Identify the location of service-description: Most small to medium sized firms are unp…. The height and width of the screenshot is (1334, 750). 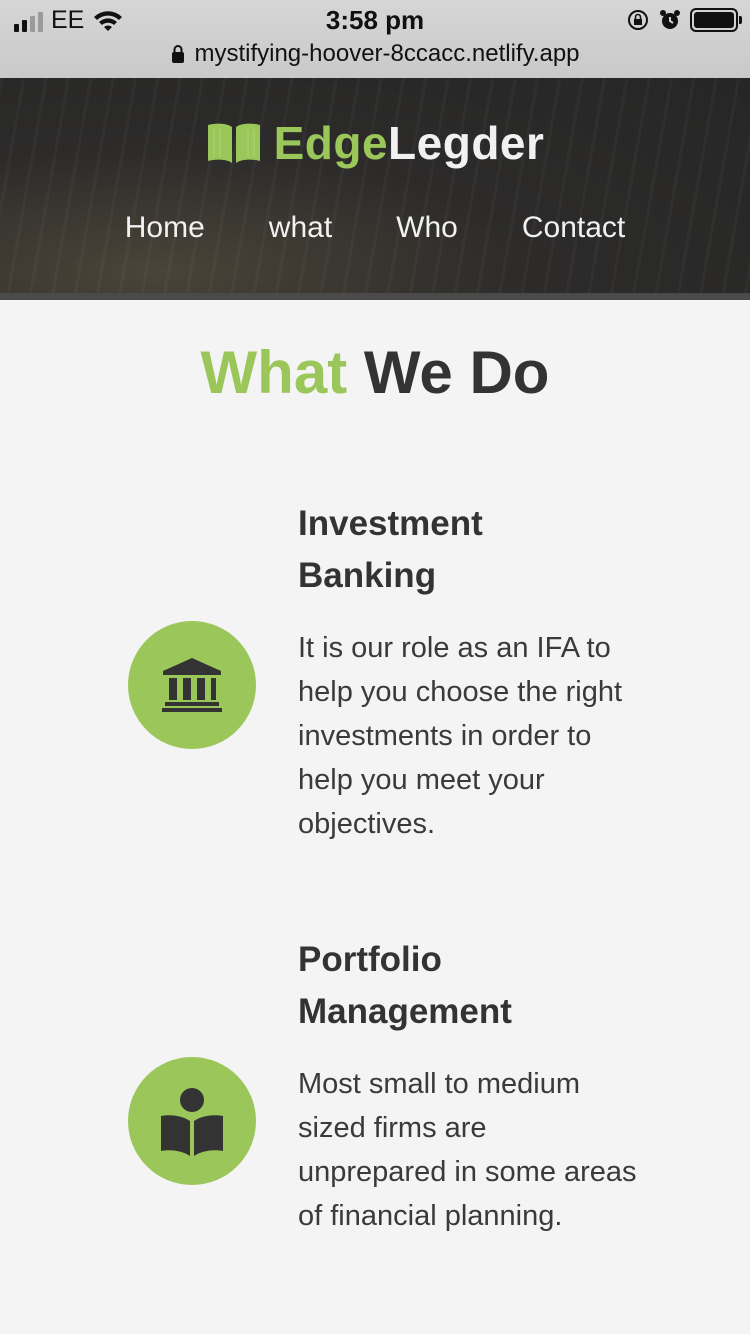
(467, 1150).